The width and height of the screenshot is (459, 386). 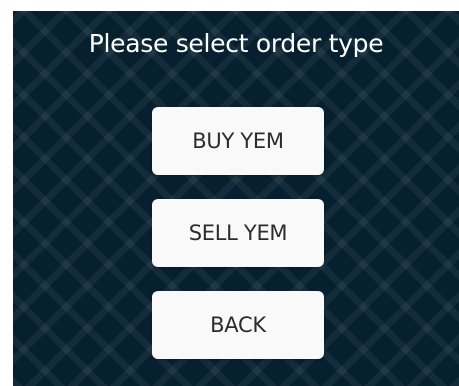 I want to click on sell-yem-label: SELL YEM, so click(x=238, y=233).